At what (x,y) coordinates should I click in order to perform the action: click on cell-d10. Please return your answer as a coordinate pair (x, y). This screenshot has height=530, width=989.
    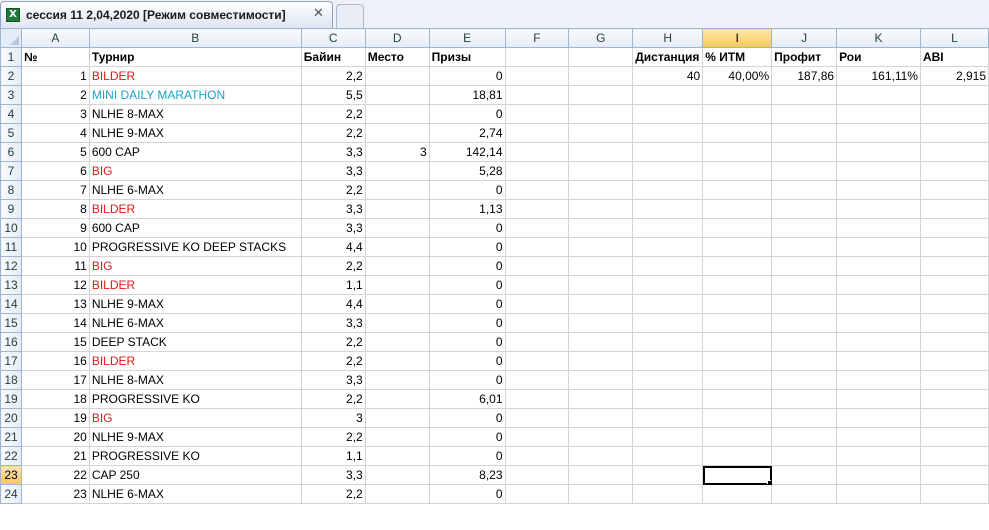
    Looking at the image, I should click on (397, 228).